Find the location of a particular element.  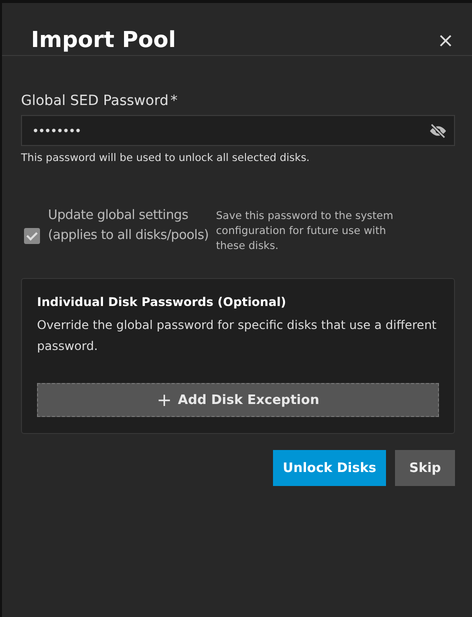

skip-button: Skip is located at coordinates (425, 468).